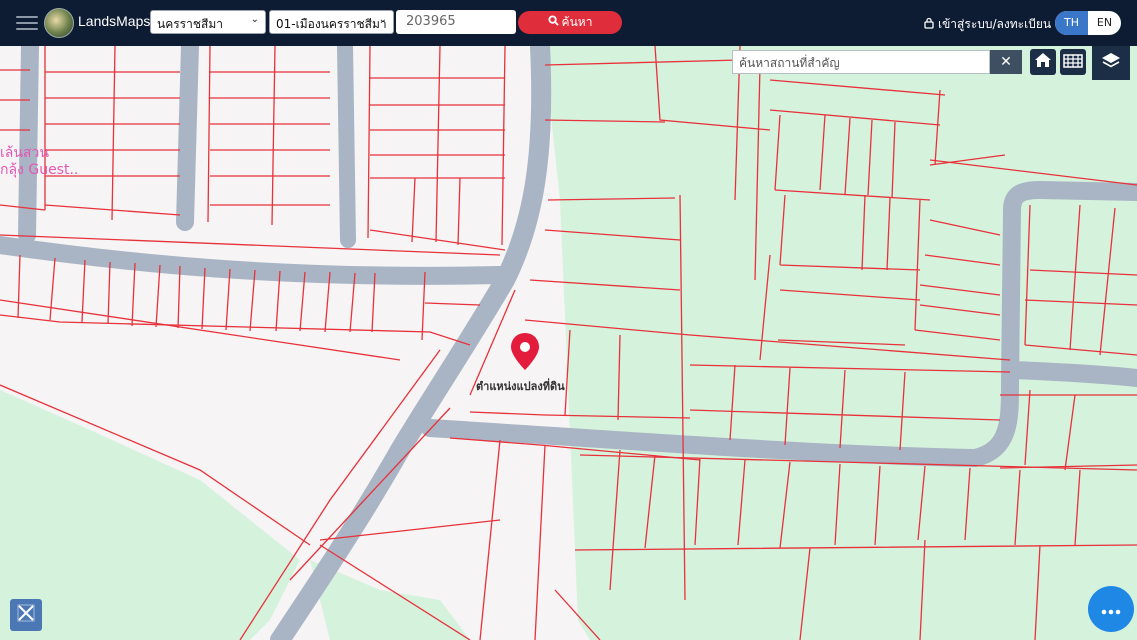  What do you see at coordinates (190, 24) in the screenshot?
I see `province-value: นครราชสีมา` at bounding box center [190, 24].